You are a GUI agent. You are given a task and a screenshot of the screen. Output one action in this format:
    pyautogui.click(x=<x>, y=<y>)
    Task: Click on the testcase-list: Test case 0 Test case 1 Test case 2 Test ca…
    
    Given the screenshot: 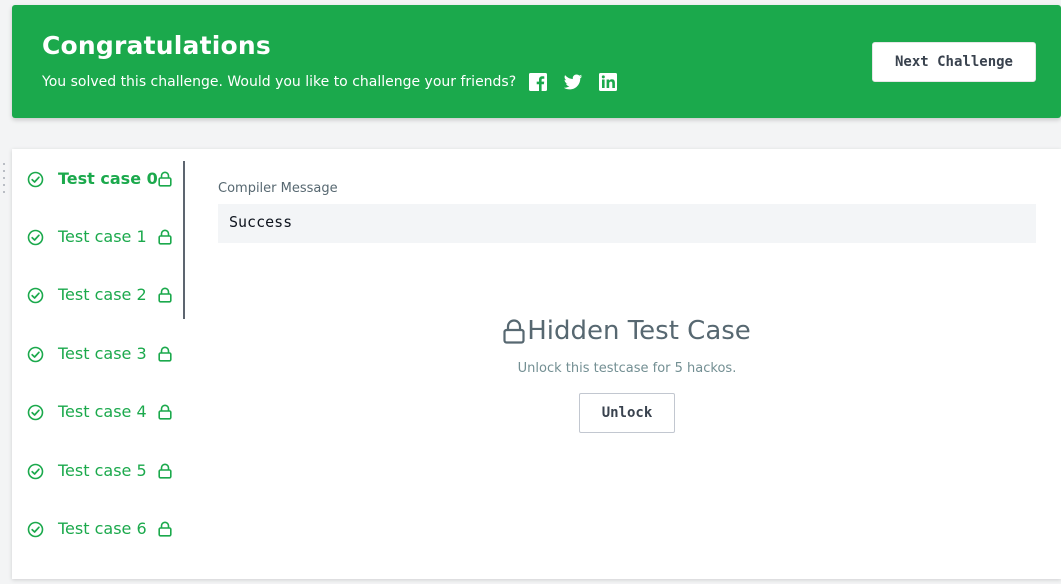 What is the action you would take?
    pyautogui.click(x=98, y=364)
    